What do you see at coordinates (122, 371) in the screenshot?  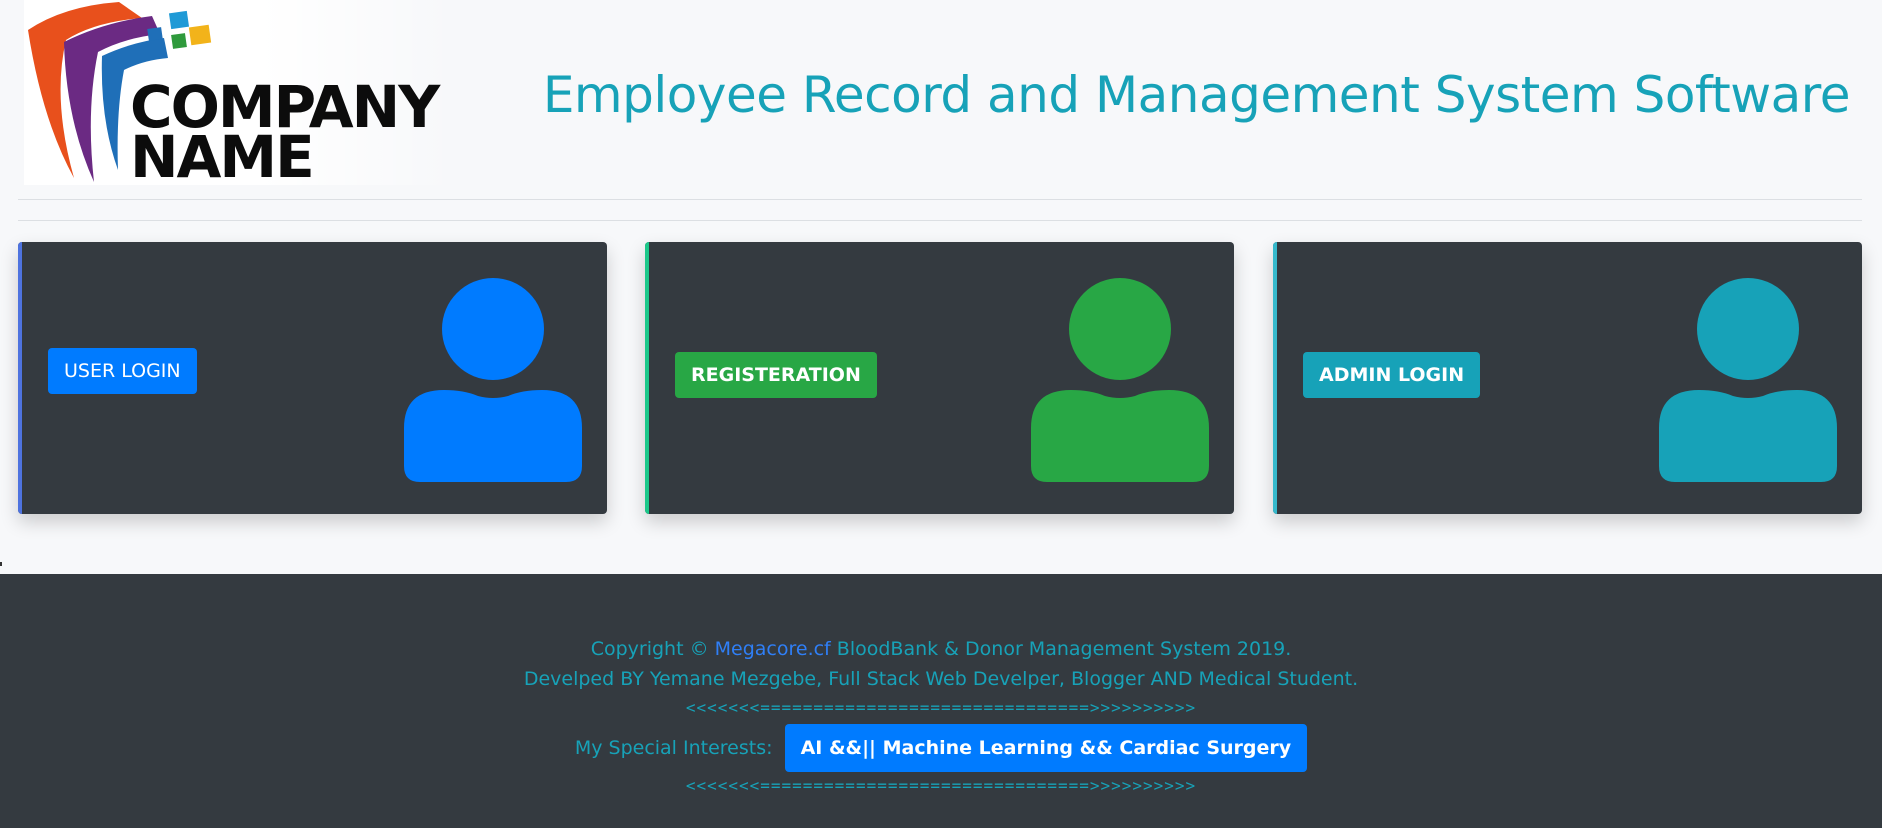 I see `user-login-button: USER LOGIN` at bounding box center [122, 371].